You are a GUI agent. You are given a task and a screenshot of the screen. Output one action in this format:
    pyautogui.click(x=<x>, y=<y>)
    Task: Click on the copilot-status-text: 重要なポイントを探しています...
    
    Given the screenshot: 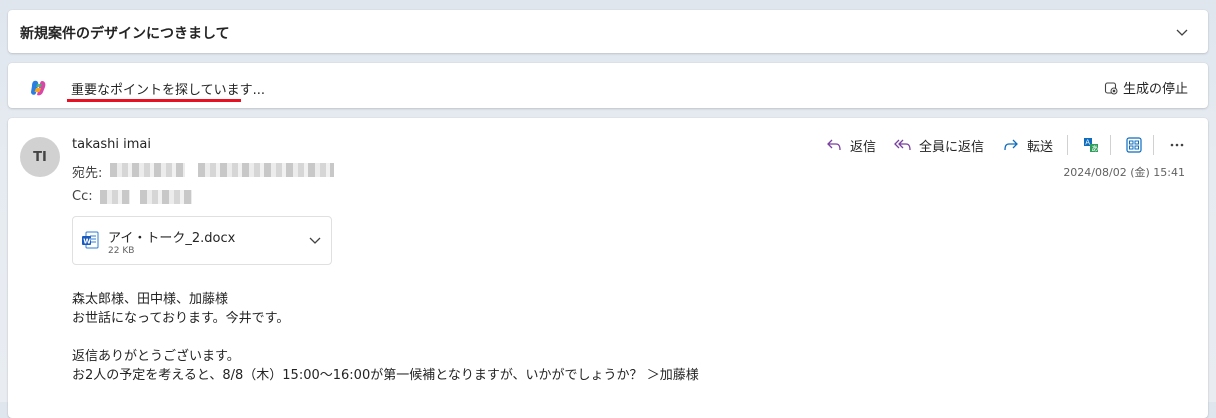 What is the action you would take?
    pyautogui.click(x=168, y=90)
    